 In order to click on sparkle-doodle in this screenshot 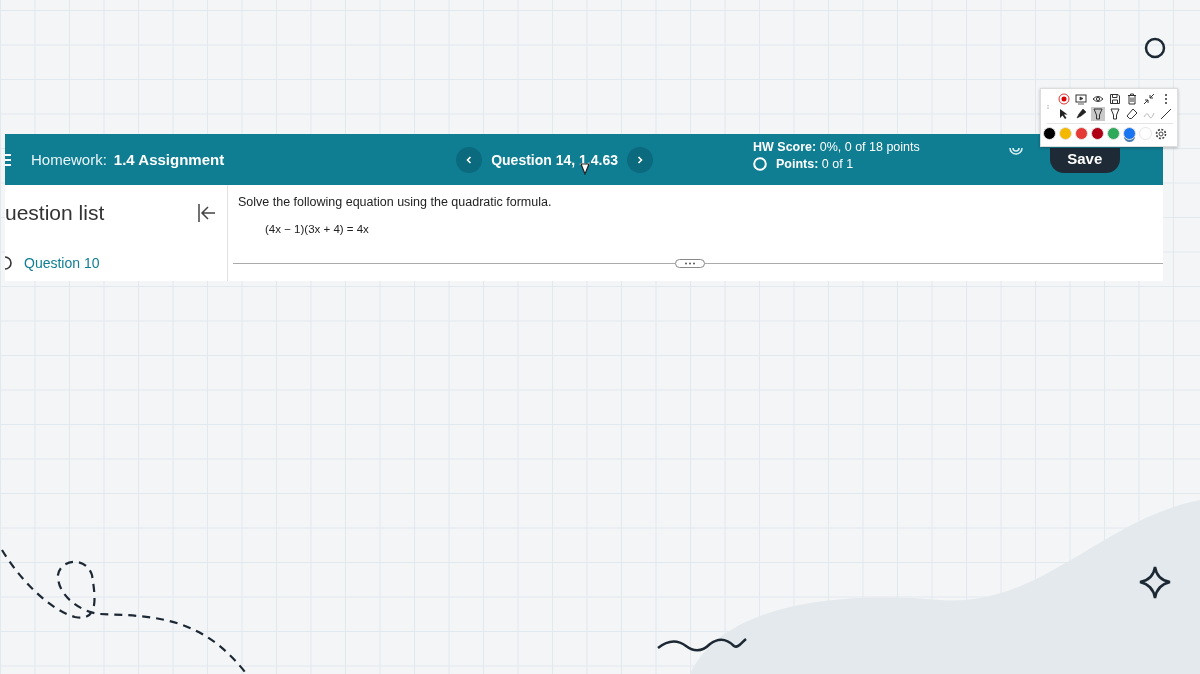, I will do `click(1155, 582)`.